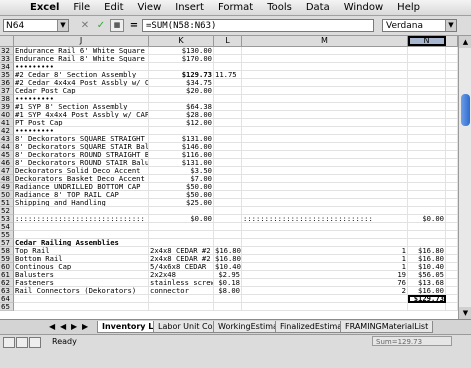 The height and width of the screenshot is (368, 471). What do you see at coordinates (181, 267) in the screenshot?
I see `cell-k60: 5/4x6x8 CEDAR` at bounding box center [181, 267].